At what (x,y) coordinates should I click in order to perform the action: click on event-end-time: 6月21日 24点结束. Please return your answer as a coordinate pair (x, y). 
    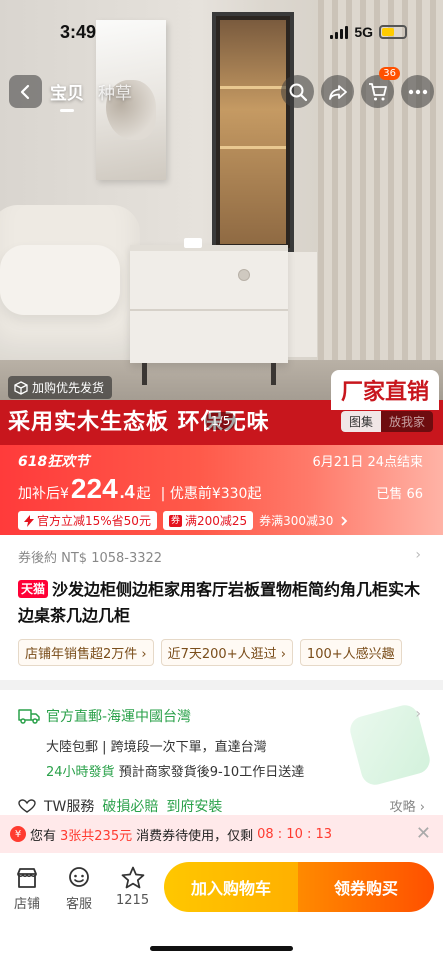
    Looking at the image, I should click on (368, 462).